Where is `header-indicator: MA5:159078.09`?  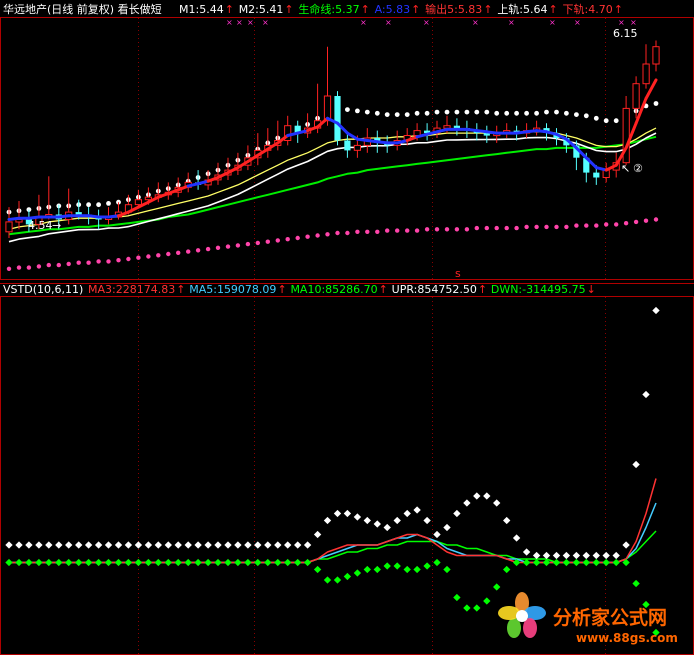
header-indicator: MA5:159078.09 is located at coordinates (232, 289).